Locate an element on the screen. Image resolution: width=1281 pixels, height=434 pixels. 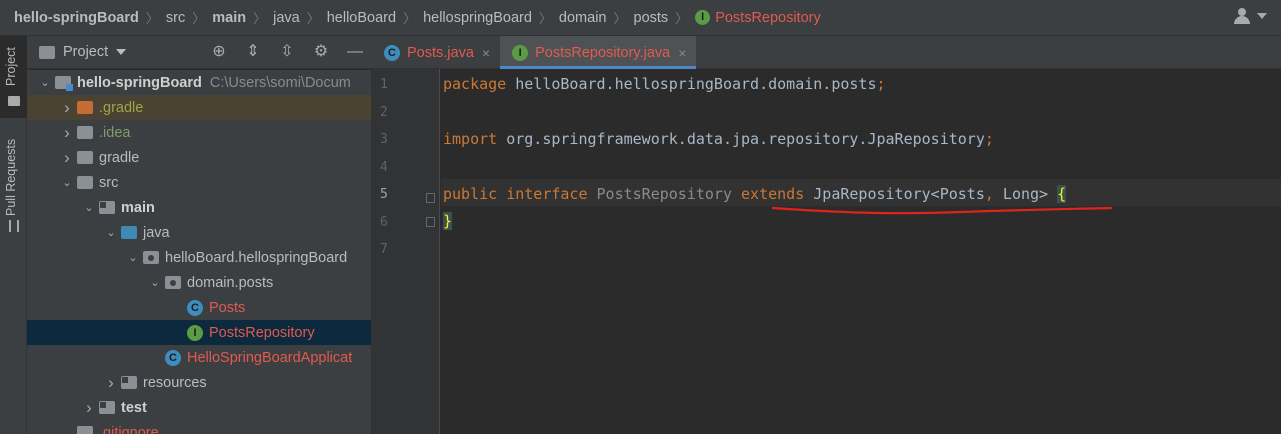
tree-item: › .idea is located at coordinates (199, 132).